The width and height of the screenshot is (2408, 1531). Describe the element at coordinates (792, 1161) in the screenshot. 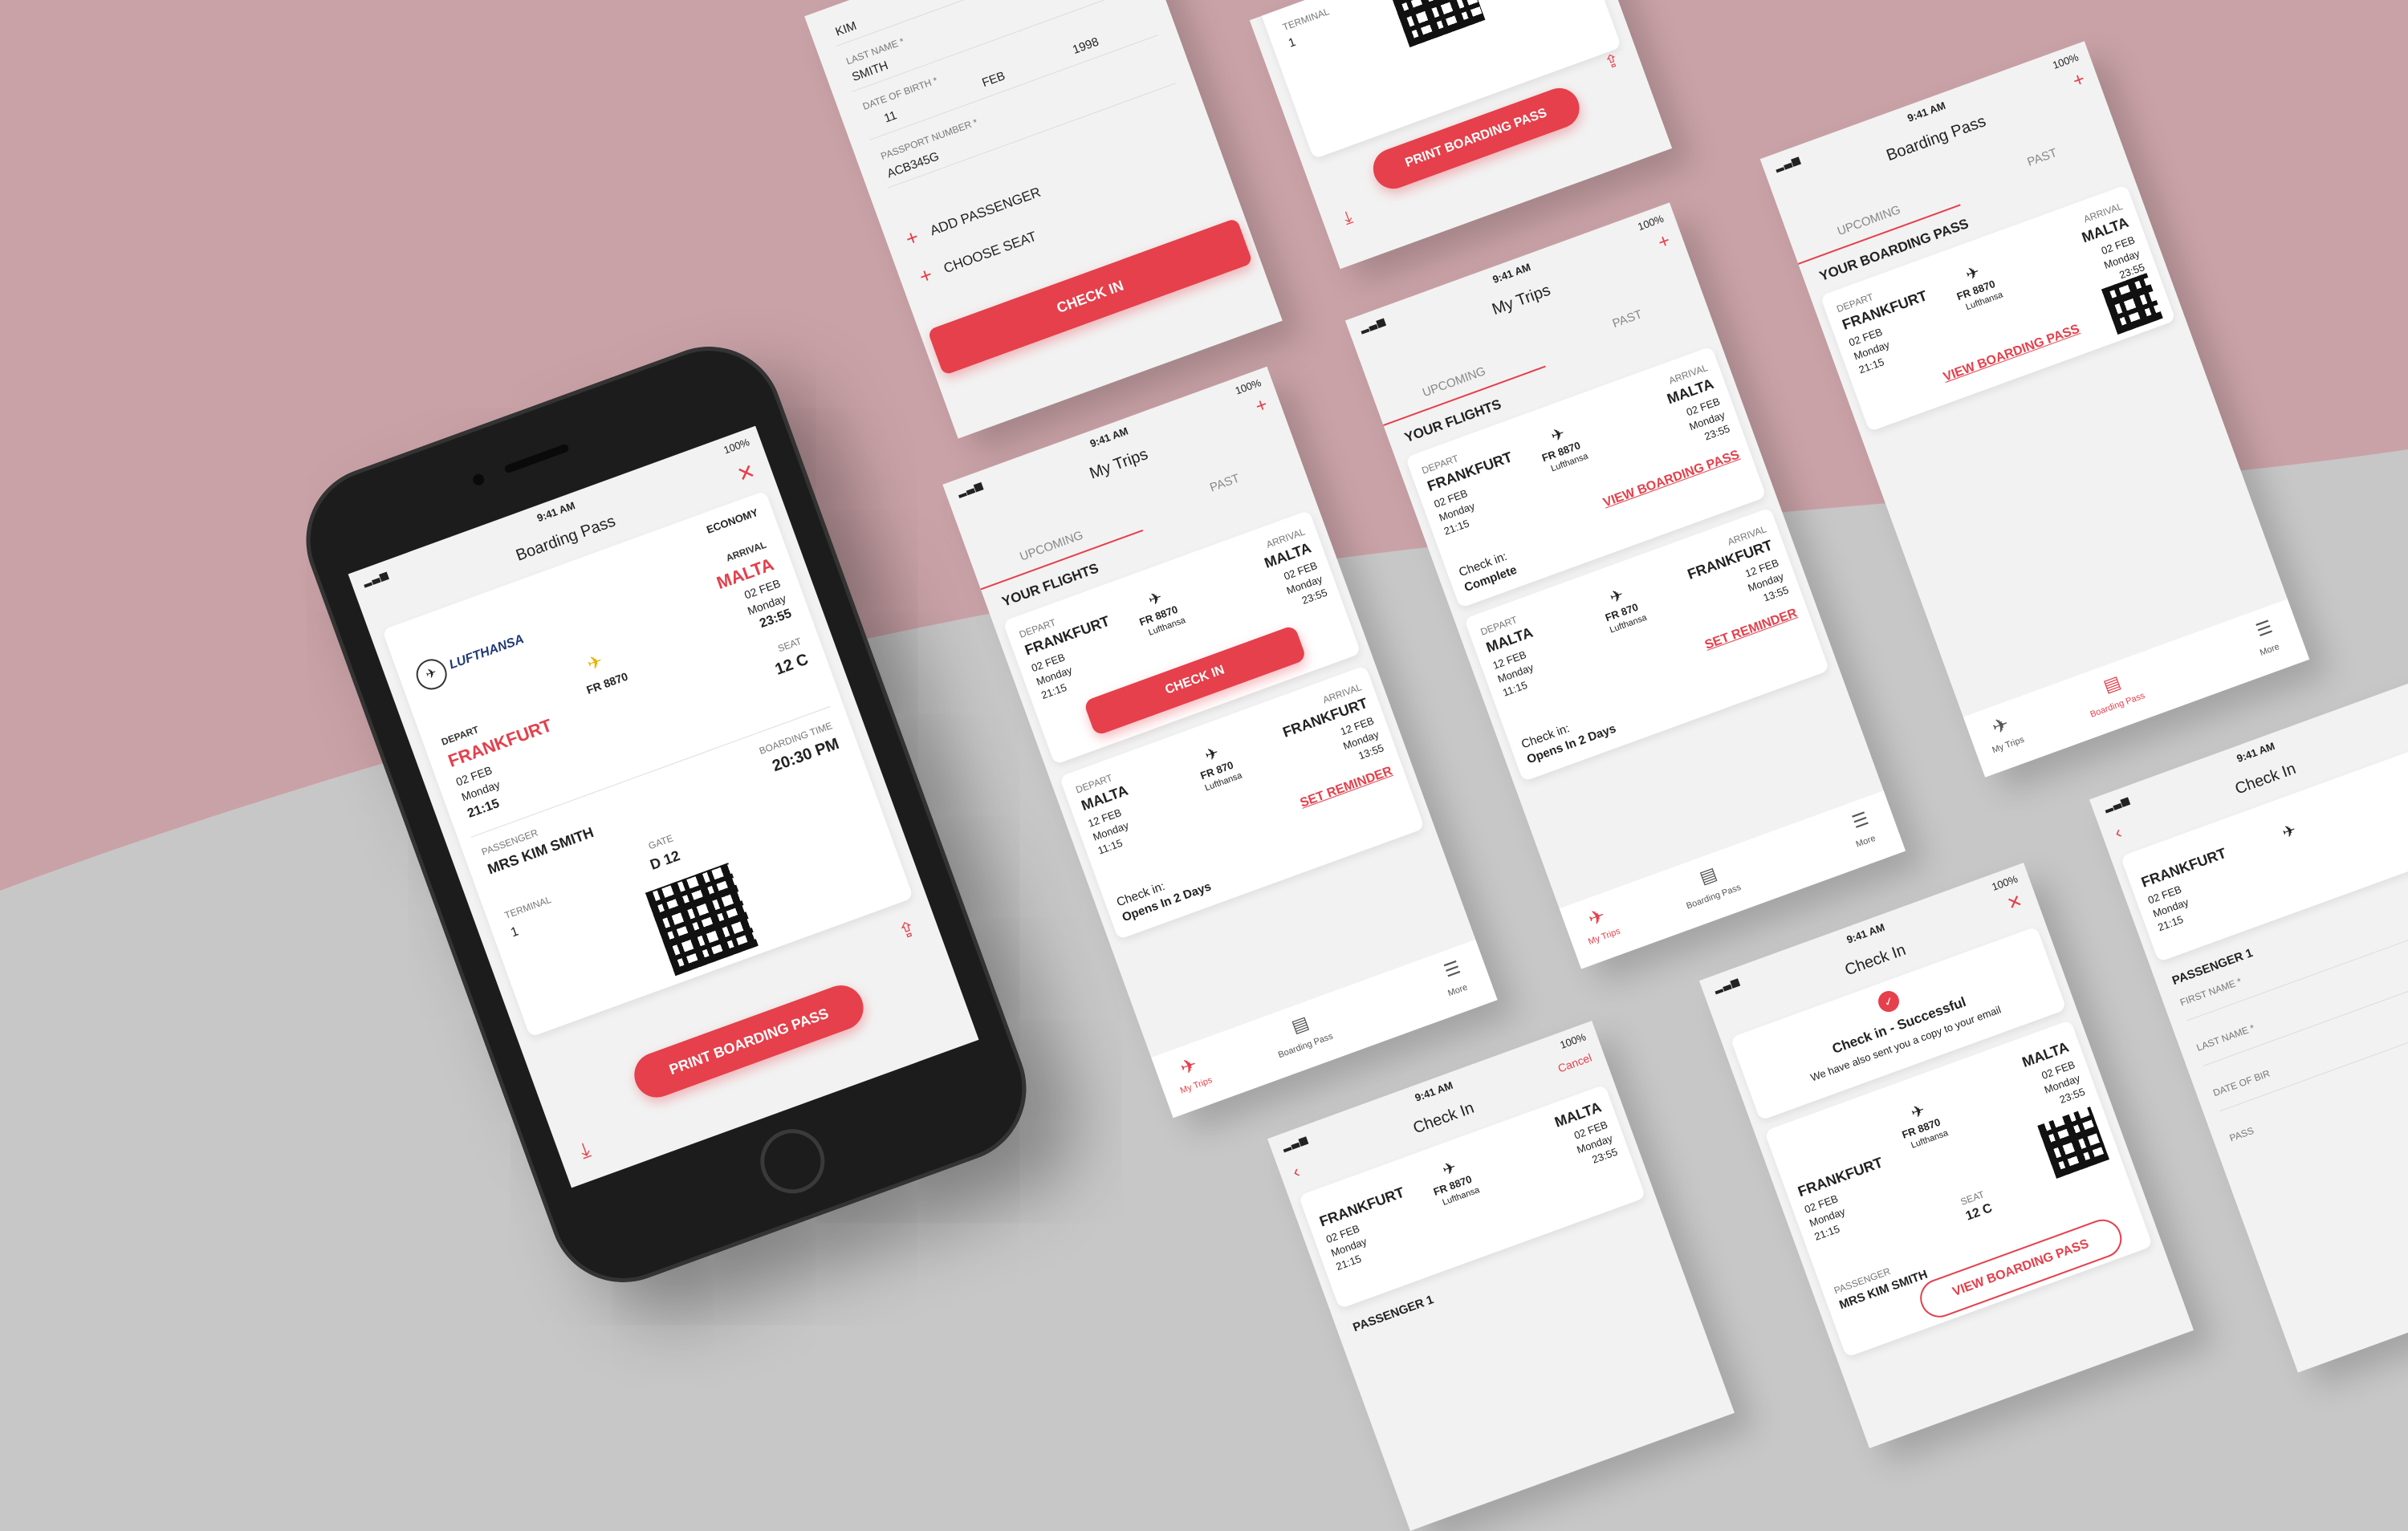

I see `home-button` at that location.